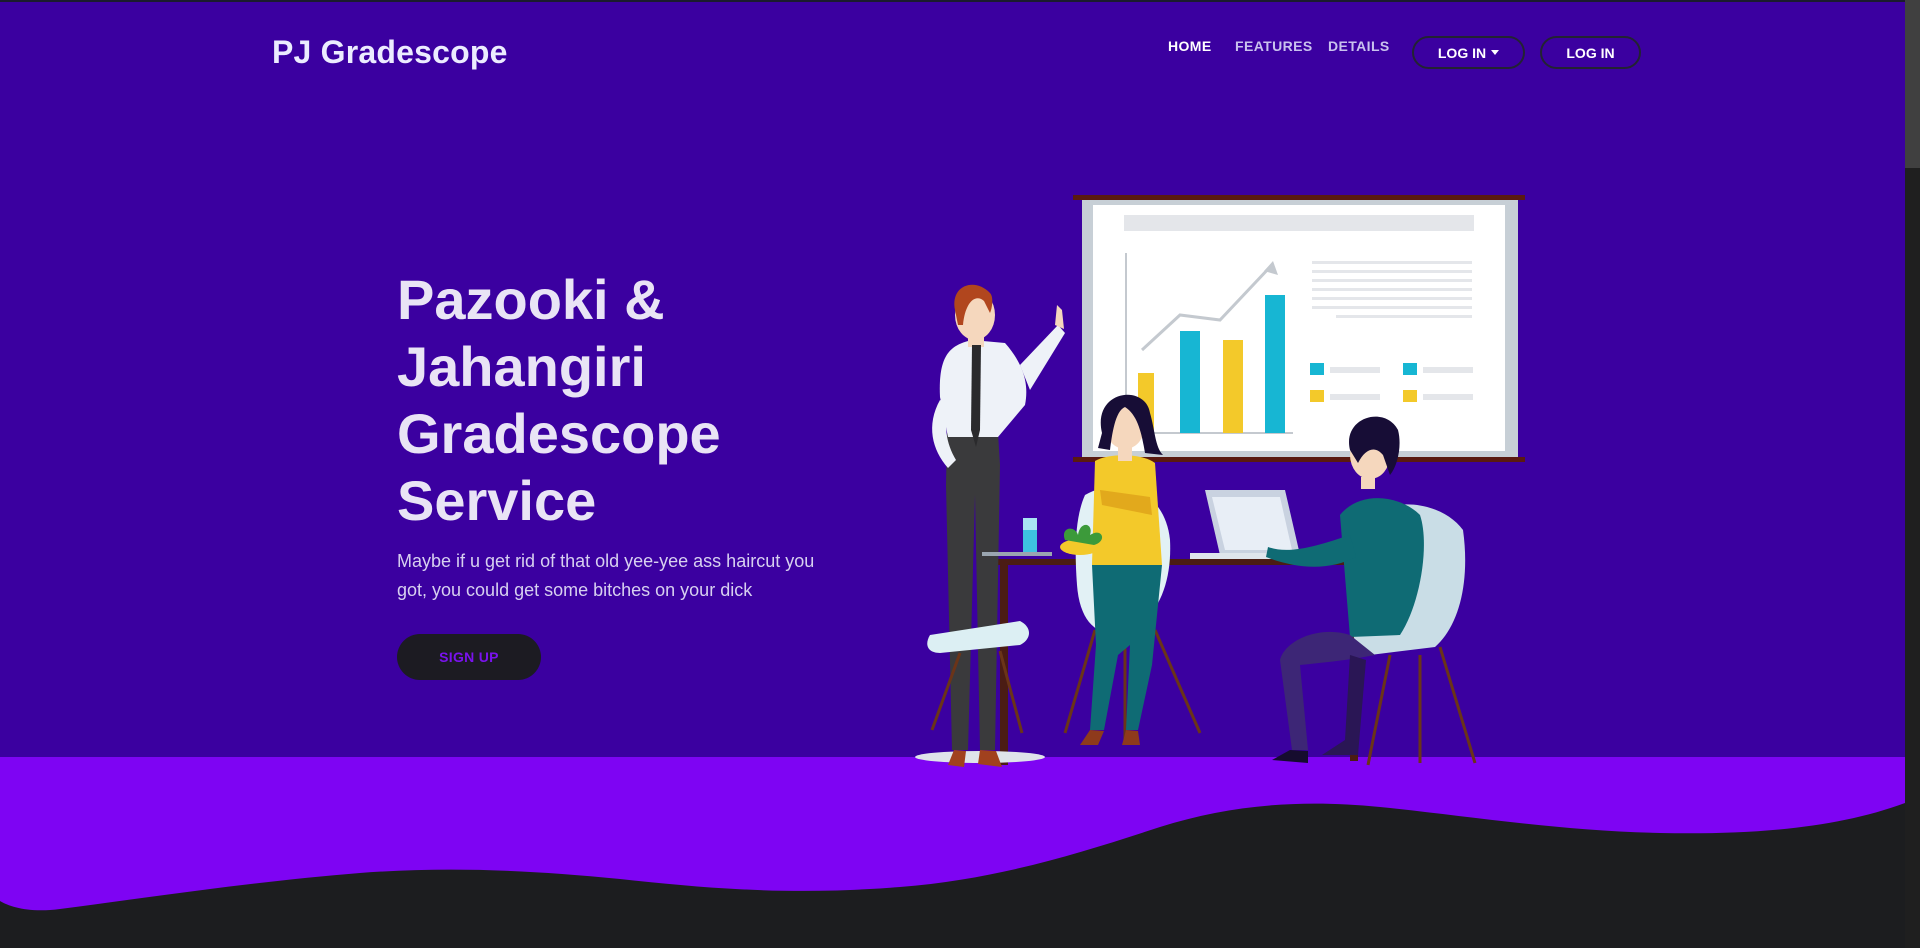 This screenshot has height=948, width=1920. Describe the element at coordinates (990, 525) in the screenshot. I see `presenter-figure-icon` at that location.